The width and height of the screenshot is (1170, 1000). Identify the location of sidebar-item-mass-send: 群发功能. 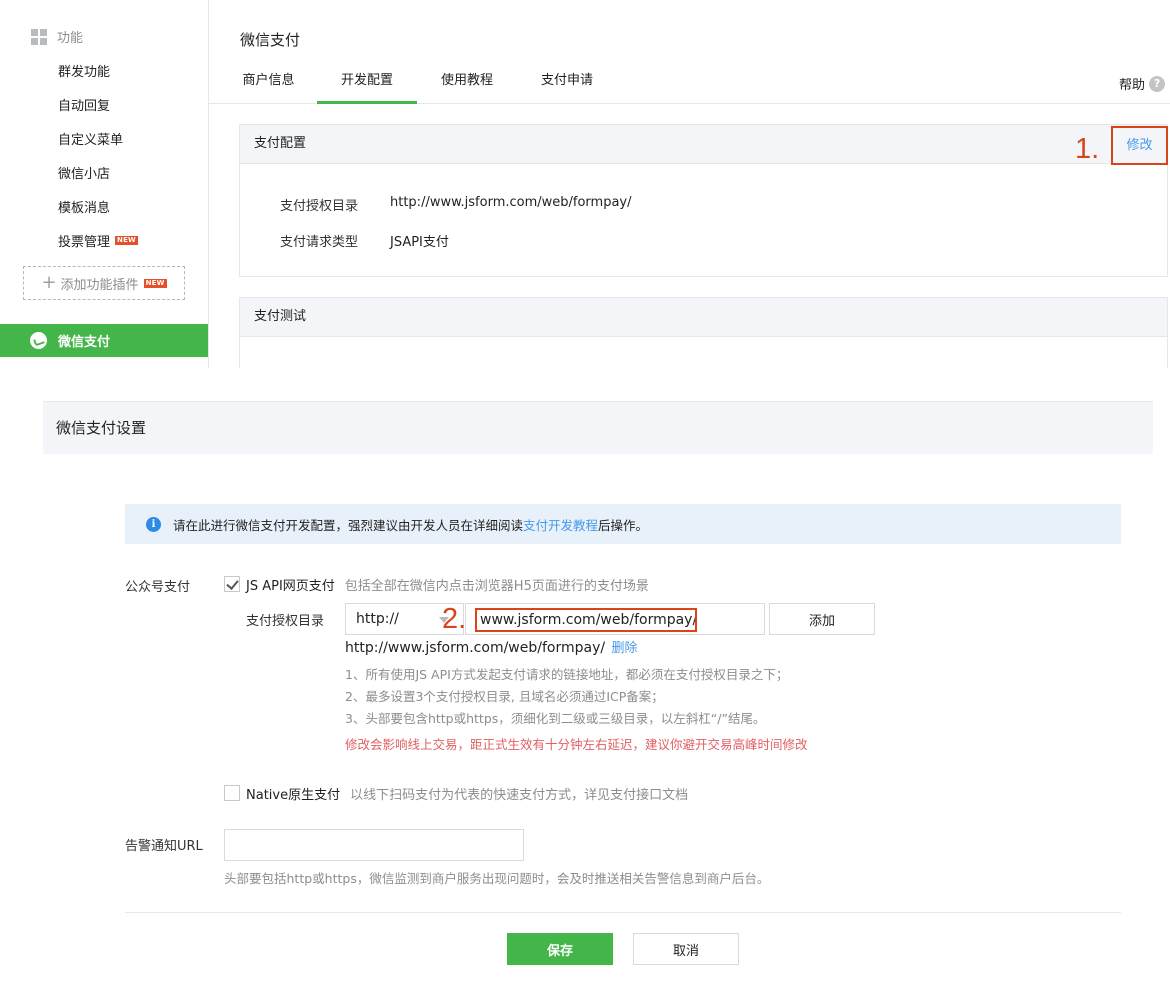
(84, 70).